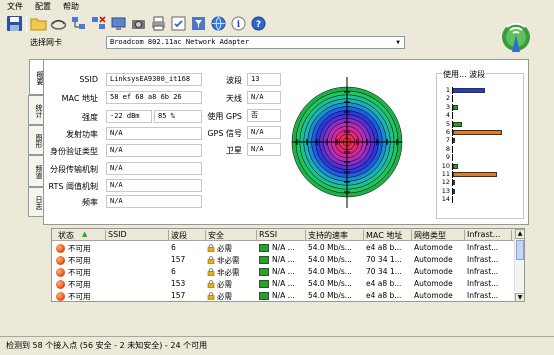 The height and width of the screenshot is (355, 554). What do you see at coordinates (107, 345) in the screenshot?
I see `status-text: 检测到 58 个接入点 (56 安全 - 2 未知安全) - 24 个可用` at bounding box center [107, 345].